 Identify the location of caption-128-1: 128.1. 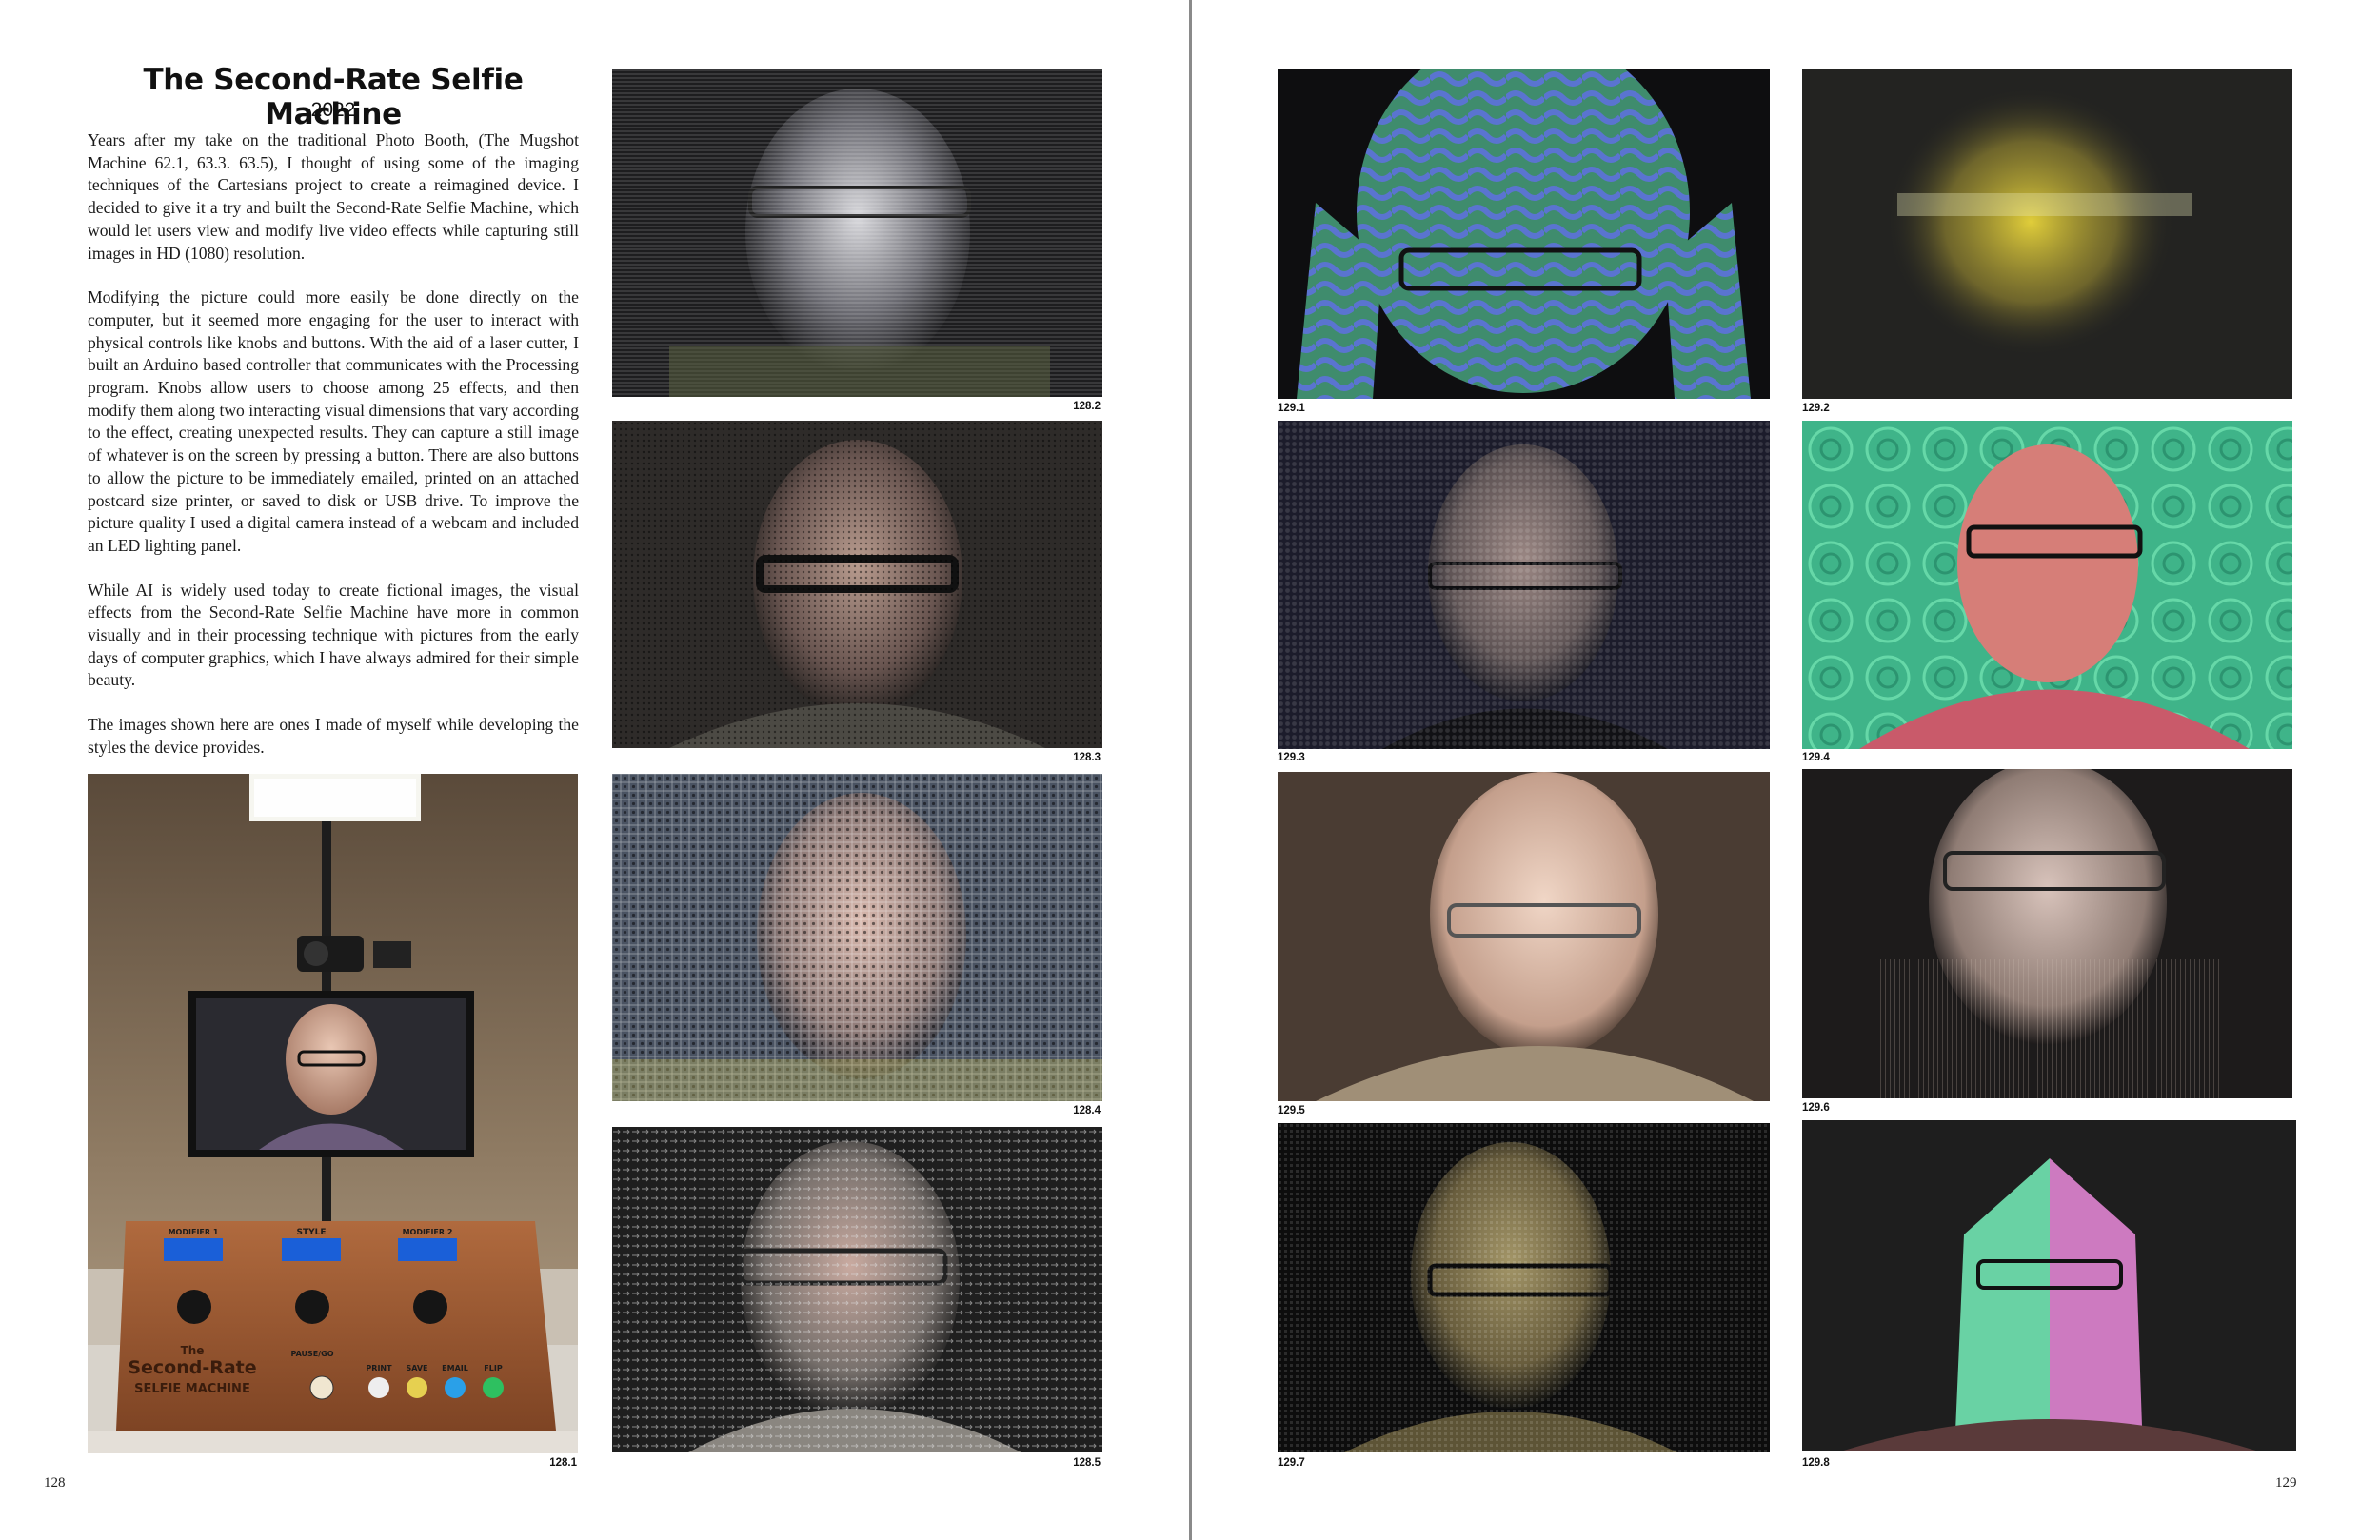
(563, 1463).